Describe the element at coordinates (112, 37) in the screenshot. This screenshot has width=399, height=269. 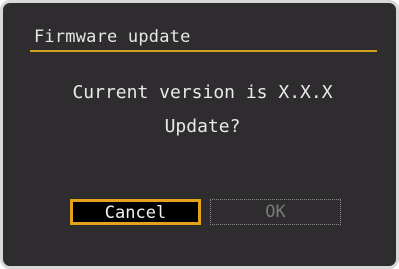
I see `dialog-title: Firmware update` at that location.